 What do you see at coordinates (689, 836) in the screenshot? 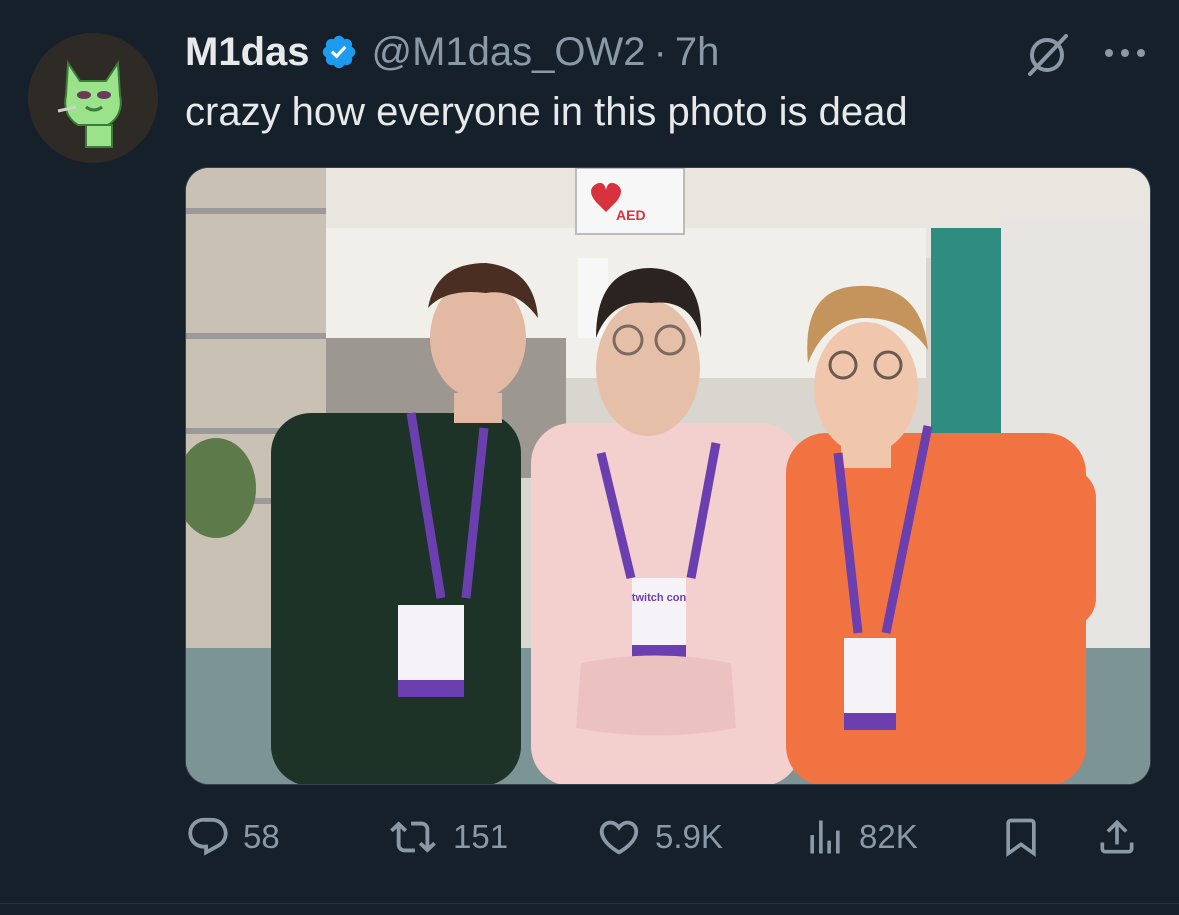
I see `like-count: 5.9K` at bounding box center [689, 836].